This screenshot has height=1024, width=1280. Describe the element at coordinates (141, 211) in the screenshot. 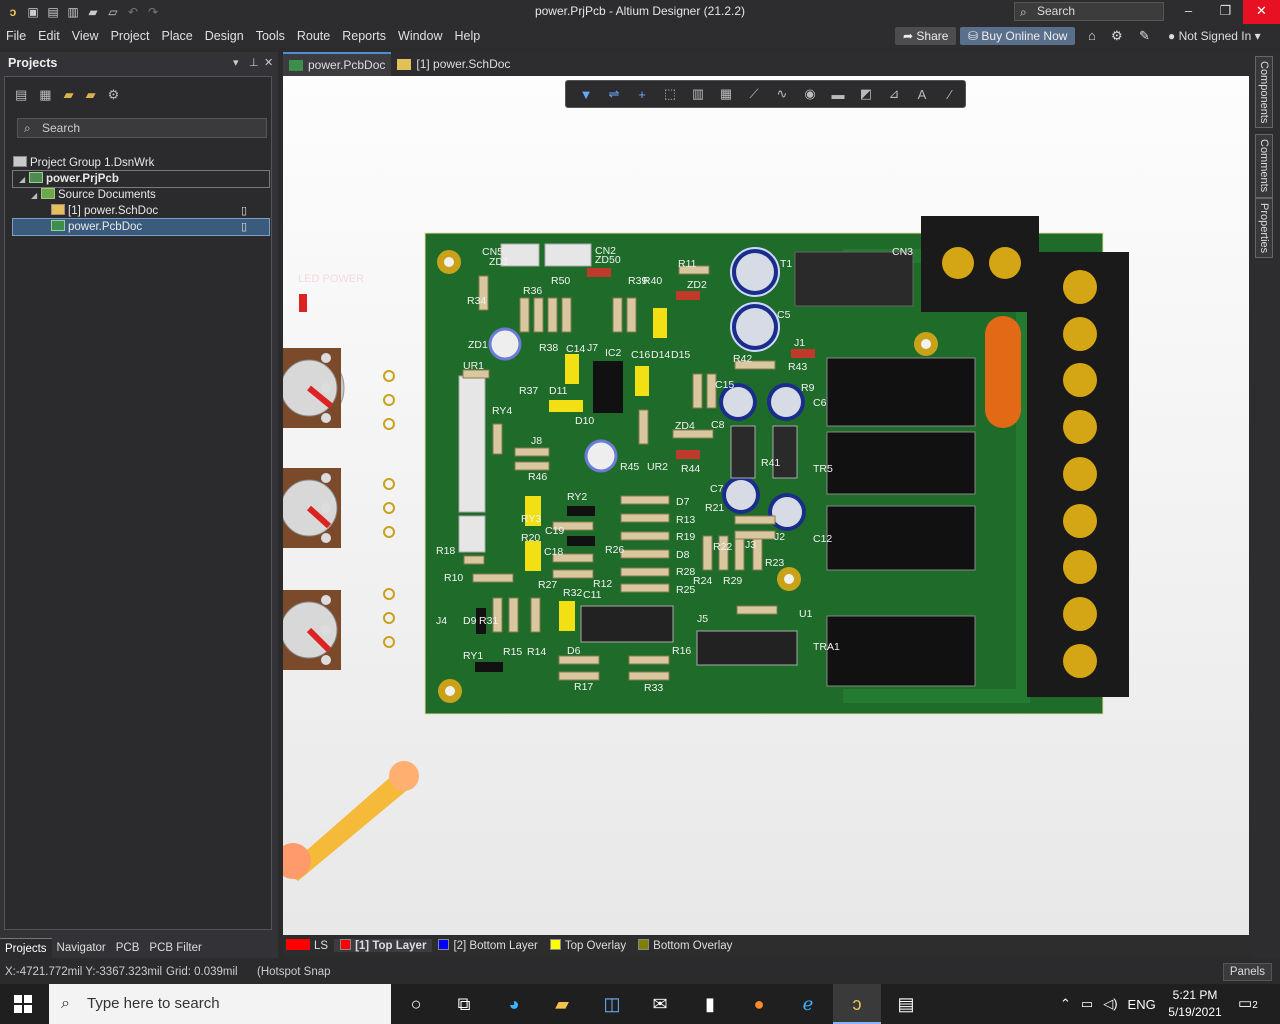

I see `tree-item-schdoc: [1] power.SchDoc ▯` at that location.